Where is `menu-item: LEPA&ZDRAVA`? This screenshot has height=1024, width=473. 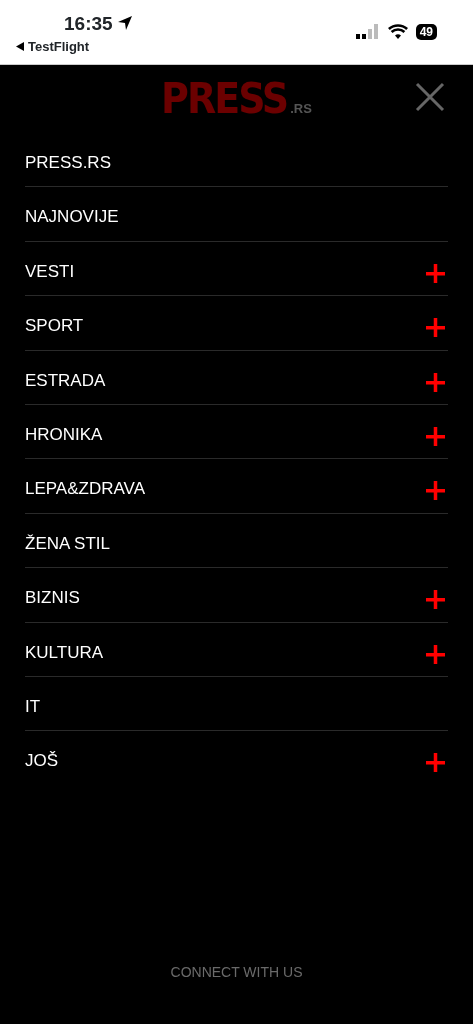 menu-item: LEPA&ZDRAVA is located at coordinates (85, 486).